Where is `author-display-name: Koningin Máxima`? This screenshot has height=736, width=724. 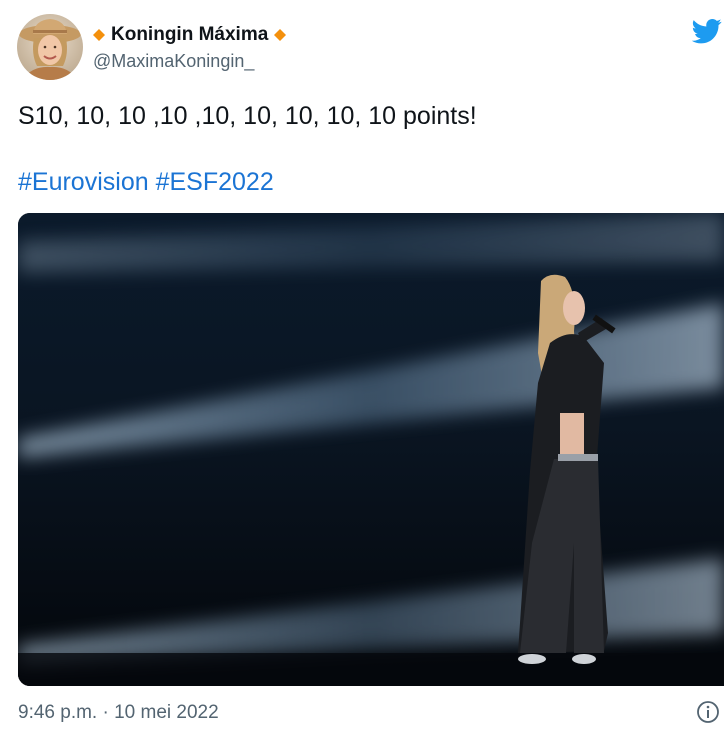 author-display-name: Koningin Máxima is located at coordinates (189, 35).